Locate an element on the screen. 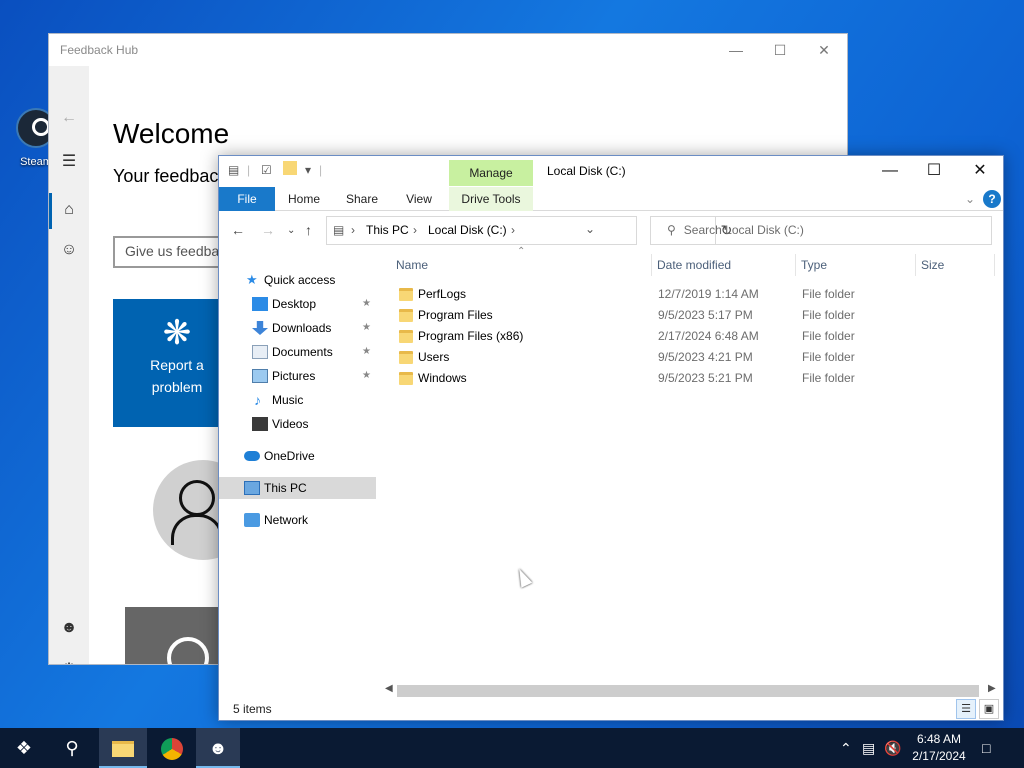 This screenshot has height=768, width=1024. scroll-left-icon: ◀ is located at coordinates (389, 688).